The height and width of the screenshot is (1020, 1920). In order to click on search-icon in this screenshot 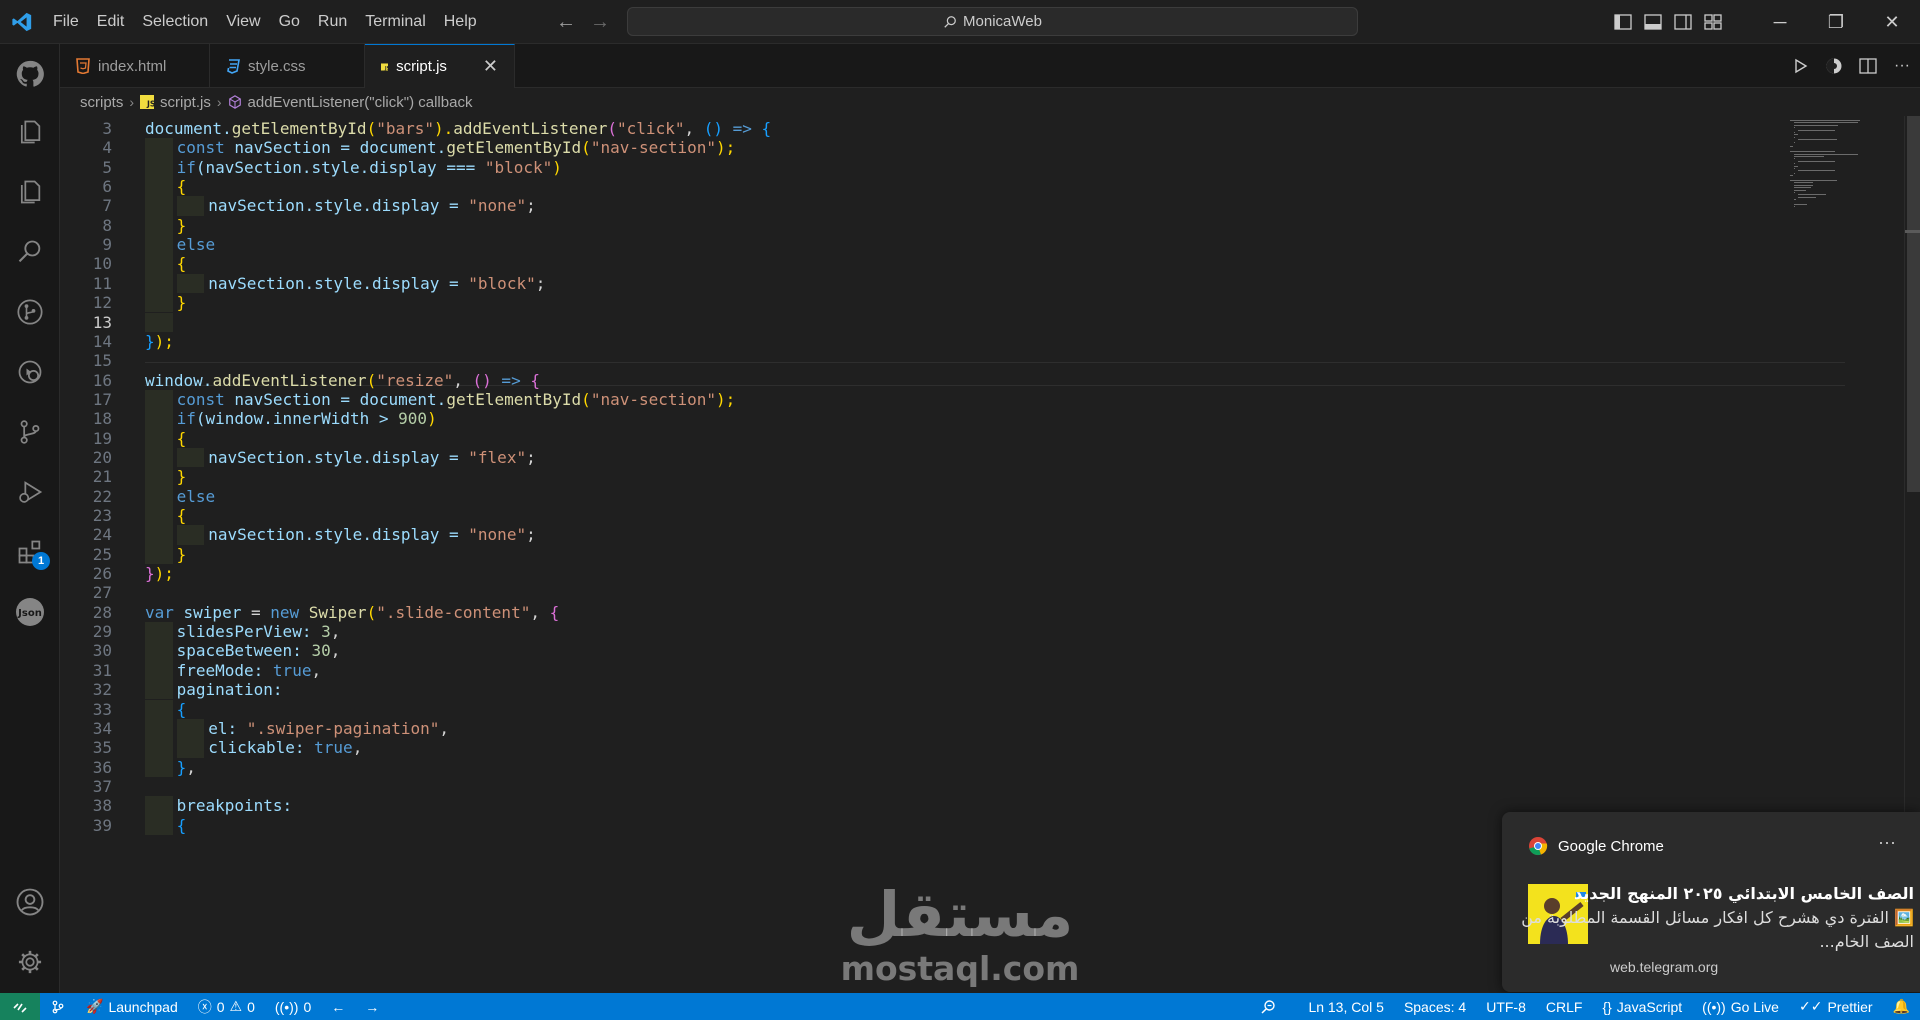, I will do `click(30, 252)`.